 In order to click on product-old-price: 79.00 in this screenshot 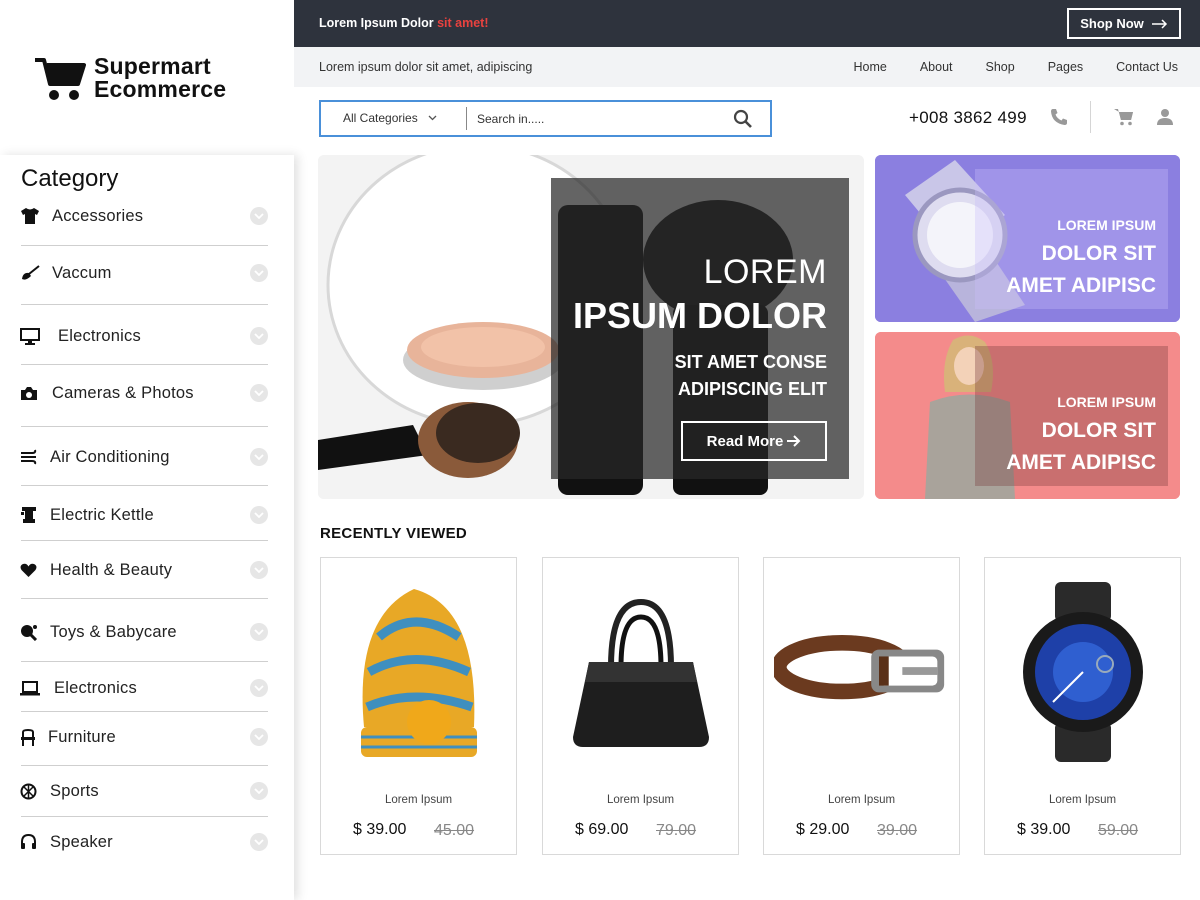, I will do `click(676, 830)`.